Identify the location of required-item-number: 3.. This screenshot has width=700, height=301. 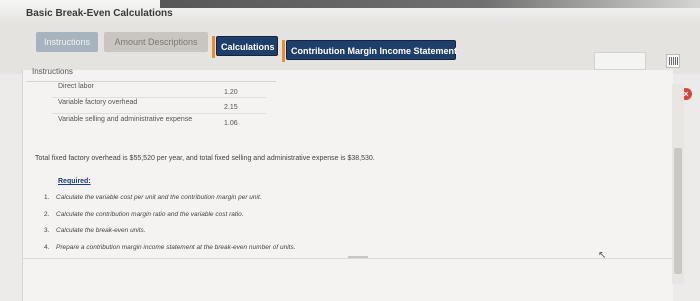
(47, 230).